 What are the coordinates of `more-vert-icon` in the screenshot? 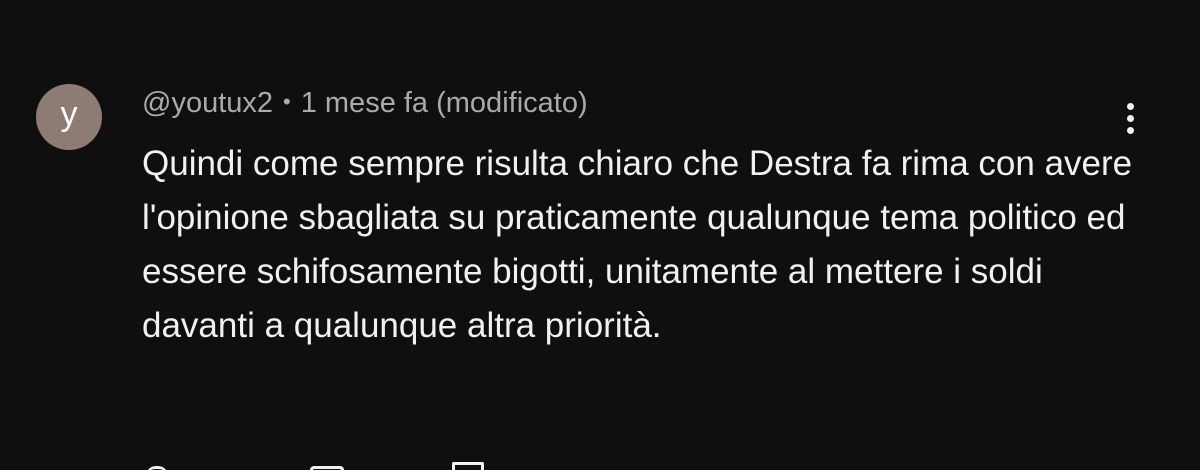 It's located at (1130, 106).